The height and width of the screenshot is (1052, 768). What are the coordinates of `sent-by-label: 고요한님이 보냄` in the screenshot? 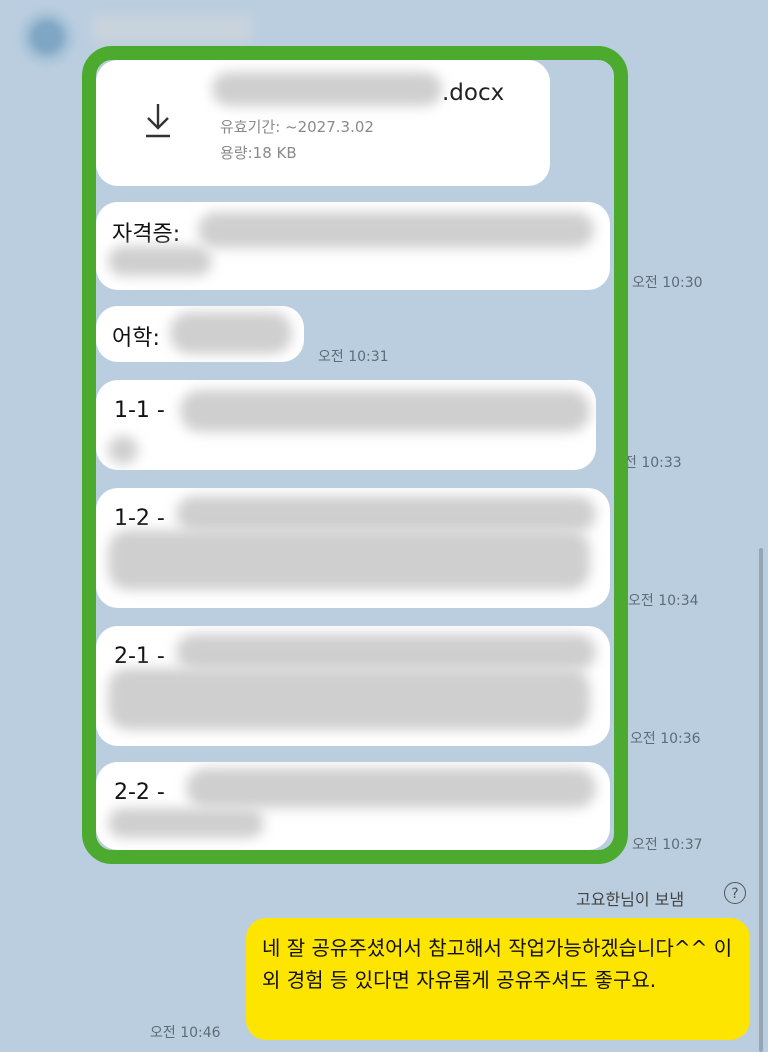 It's located at (630, 899).